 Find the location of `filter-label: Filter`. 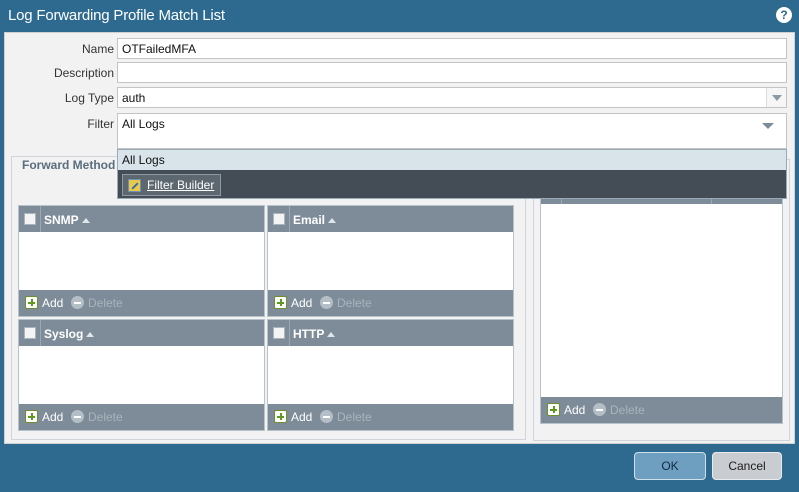

filter-label: Filter is located at coordinates (100, 124).